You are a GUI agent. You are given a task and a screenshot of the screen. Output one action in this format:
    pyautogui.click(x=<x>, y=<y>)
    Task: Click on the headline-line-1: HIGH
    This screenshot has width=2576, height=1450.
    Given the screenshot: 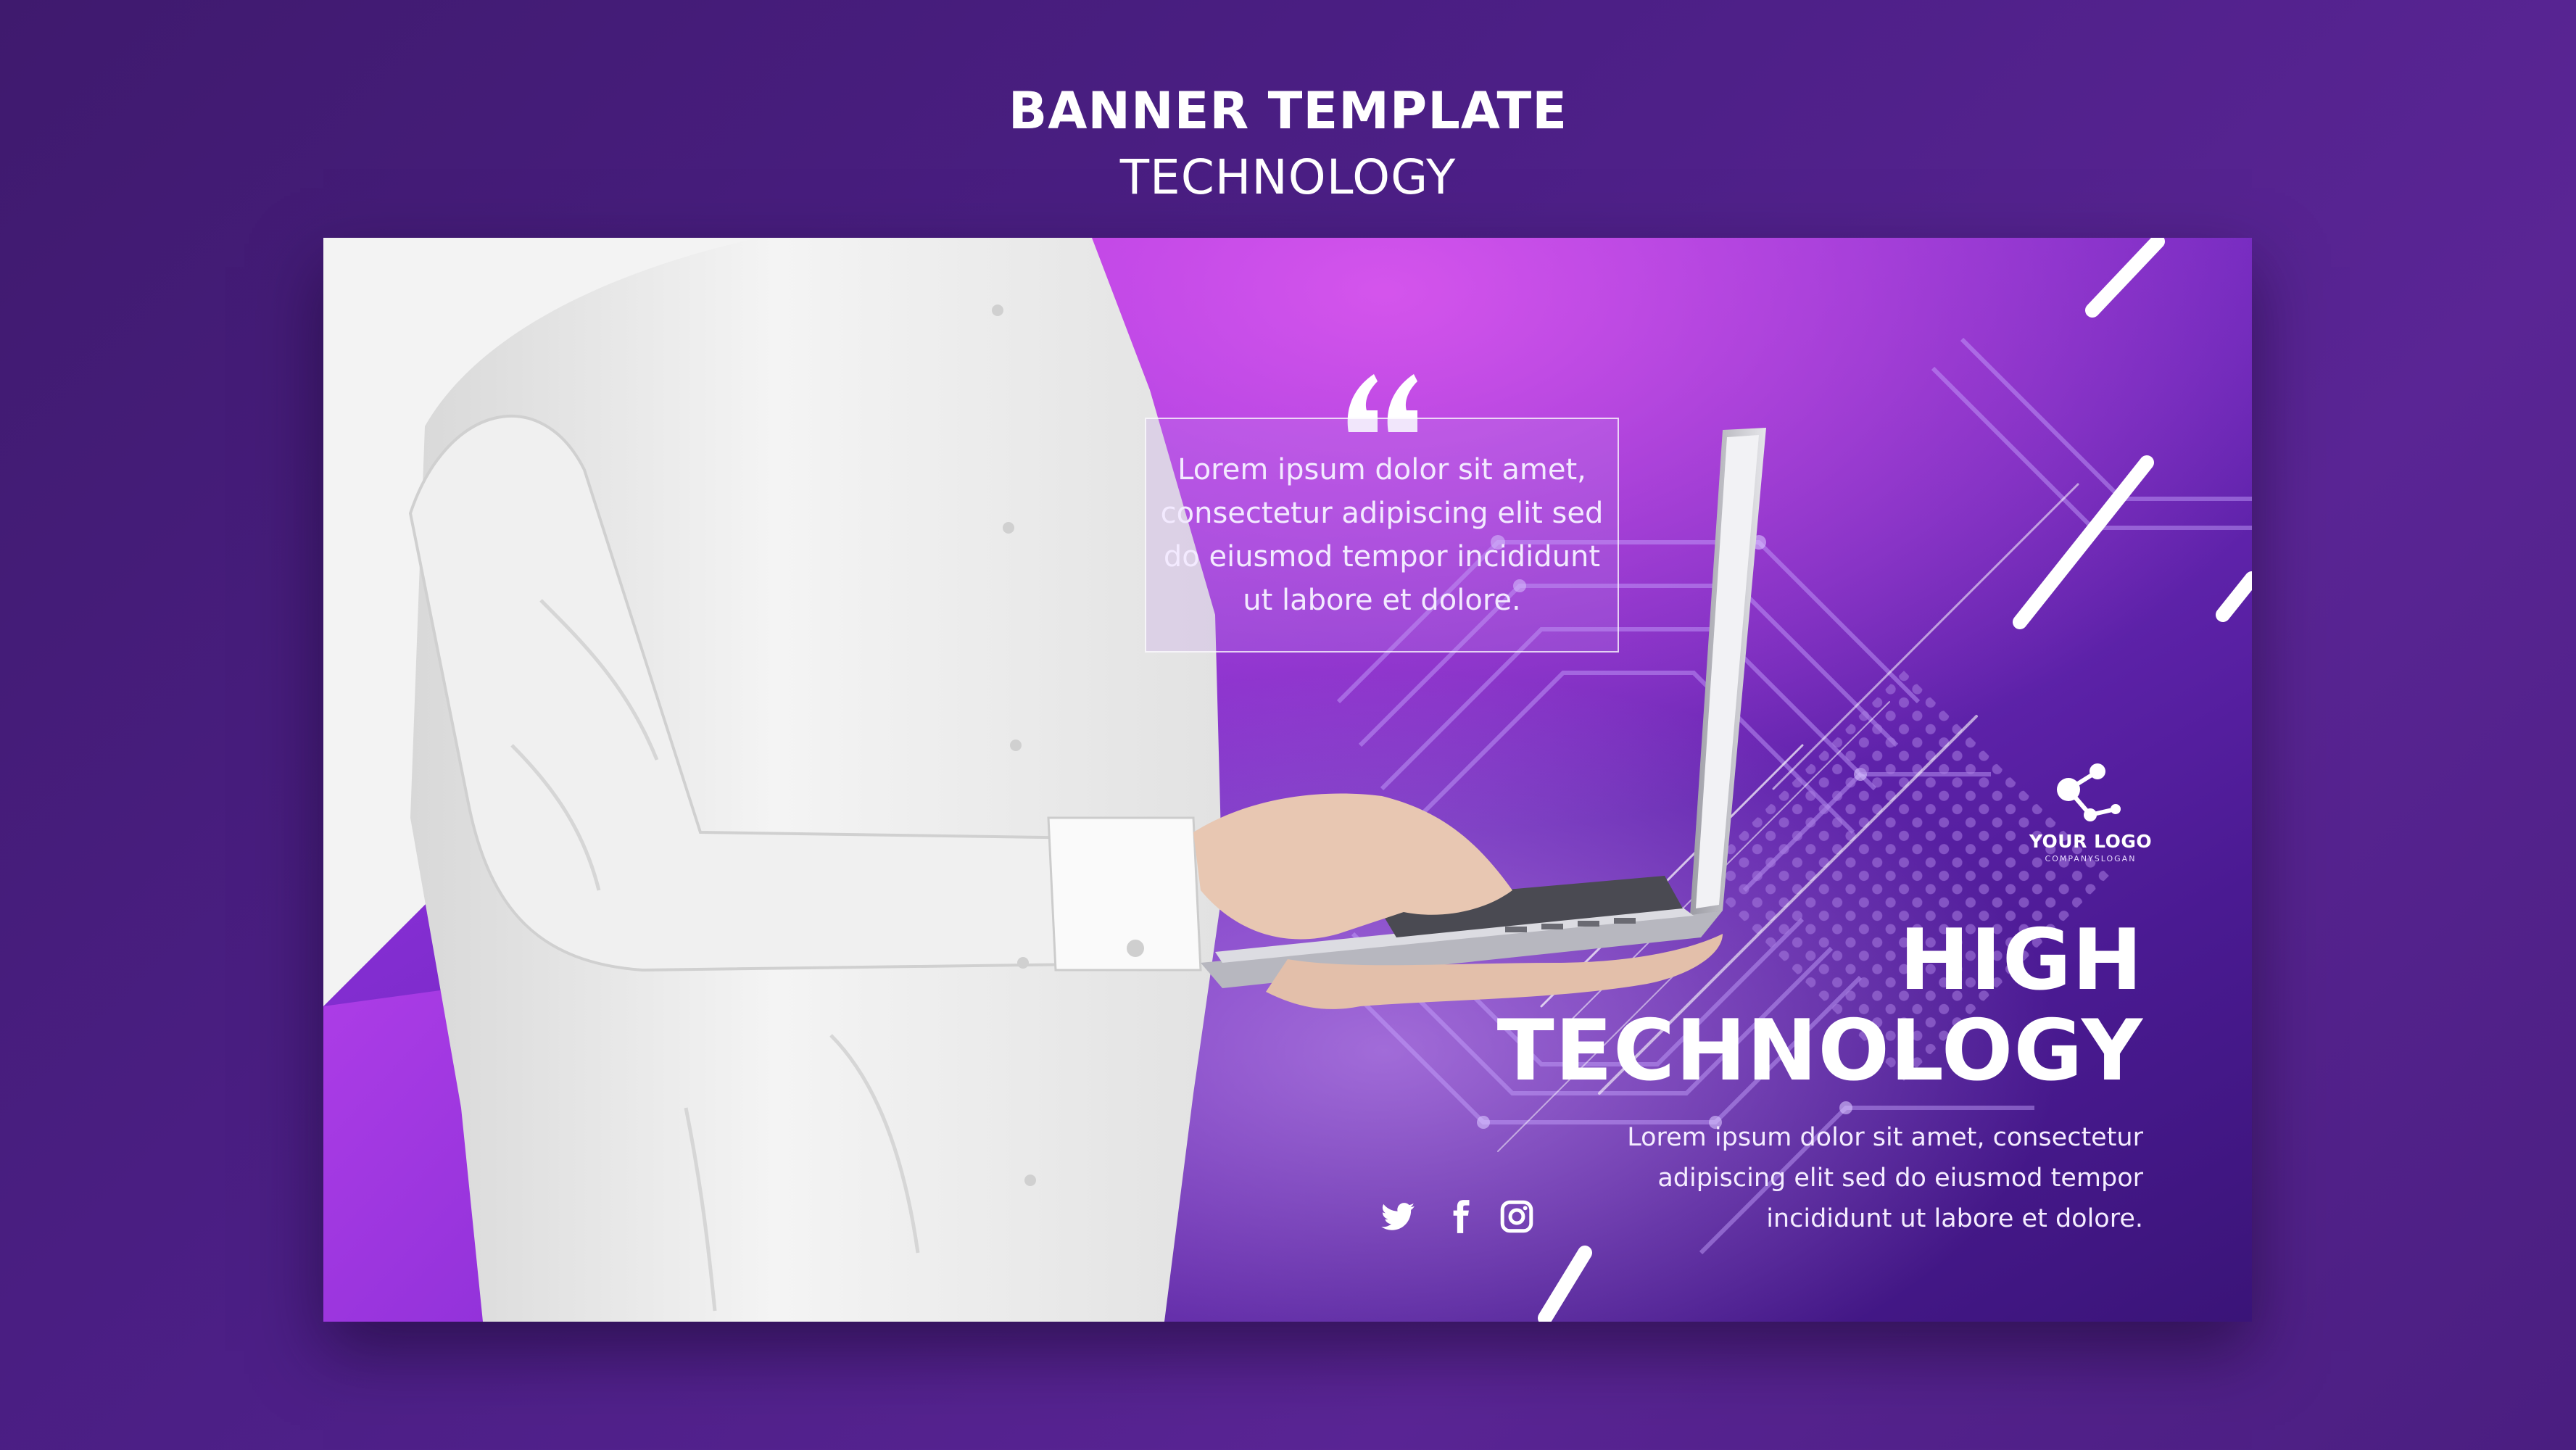 What is the action you would take?
    pyautogui.click(x=2021, y=960)
    